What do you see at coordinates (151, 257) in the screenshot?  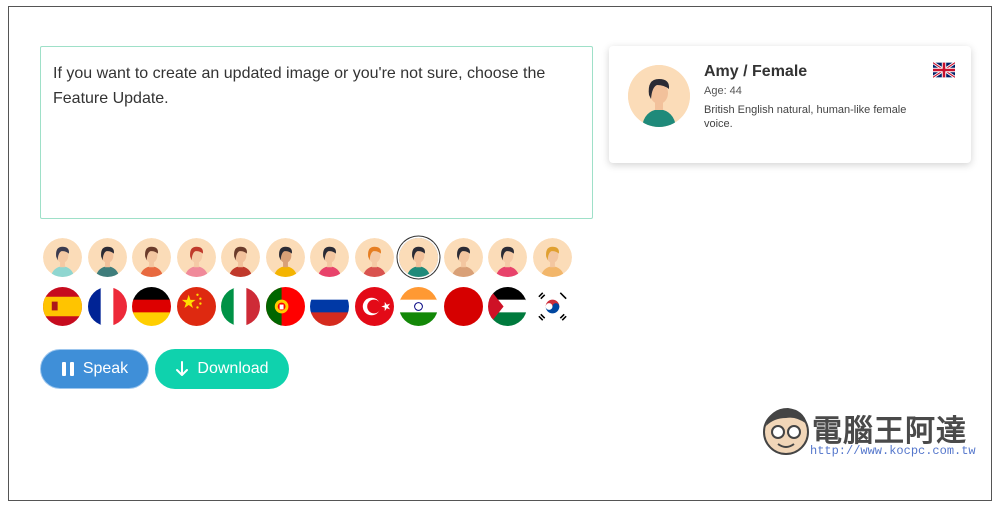 I see `avatar-3-icon` at bounding box center [151, 257].